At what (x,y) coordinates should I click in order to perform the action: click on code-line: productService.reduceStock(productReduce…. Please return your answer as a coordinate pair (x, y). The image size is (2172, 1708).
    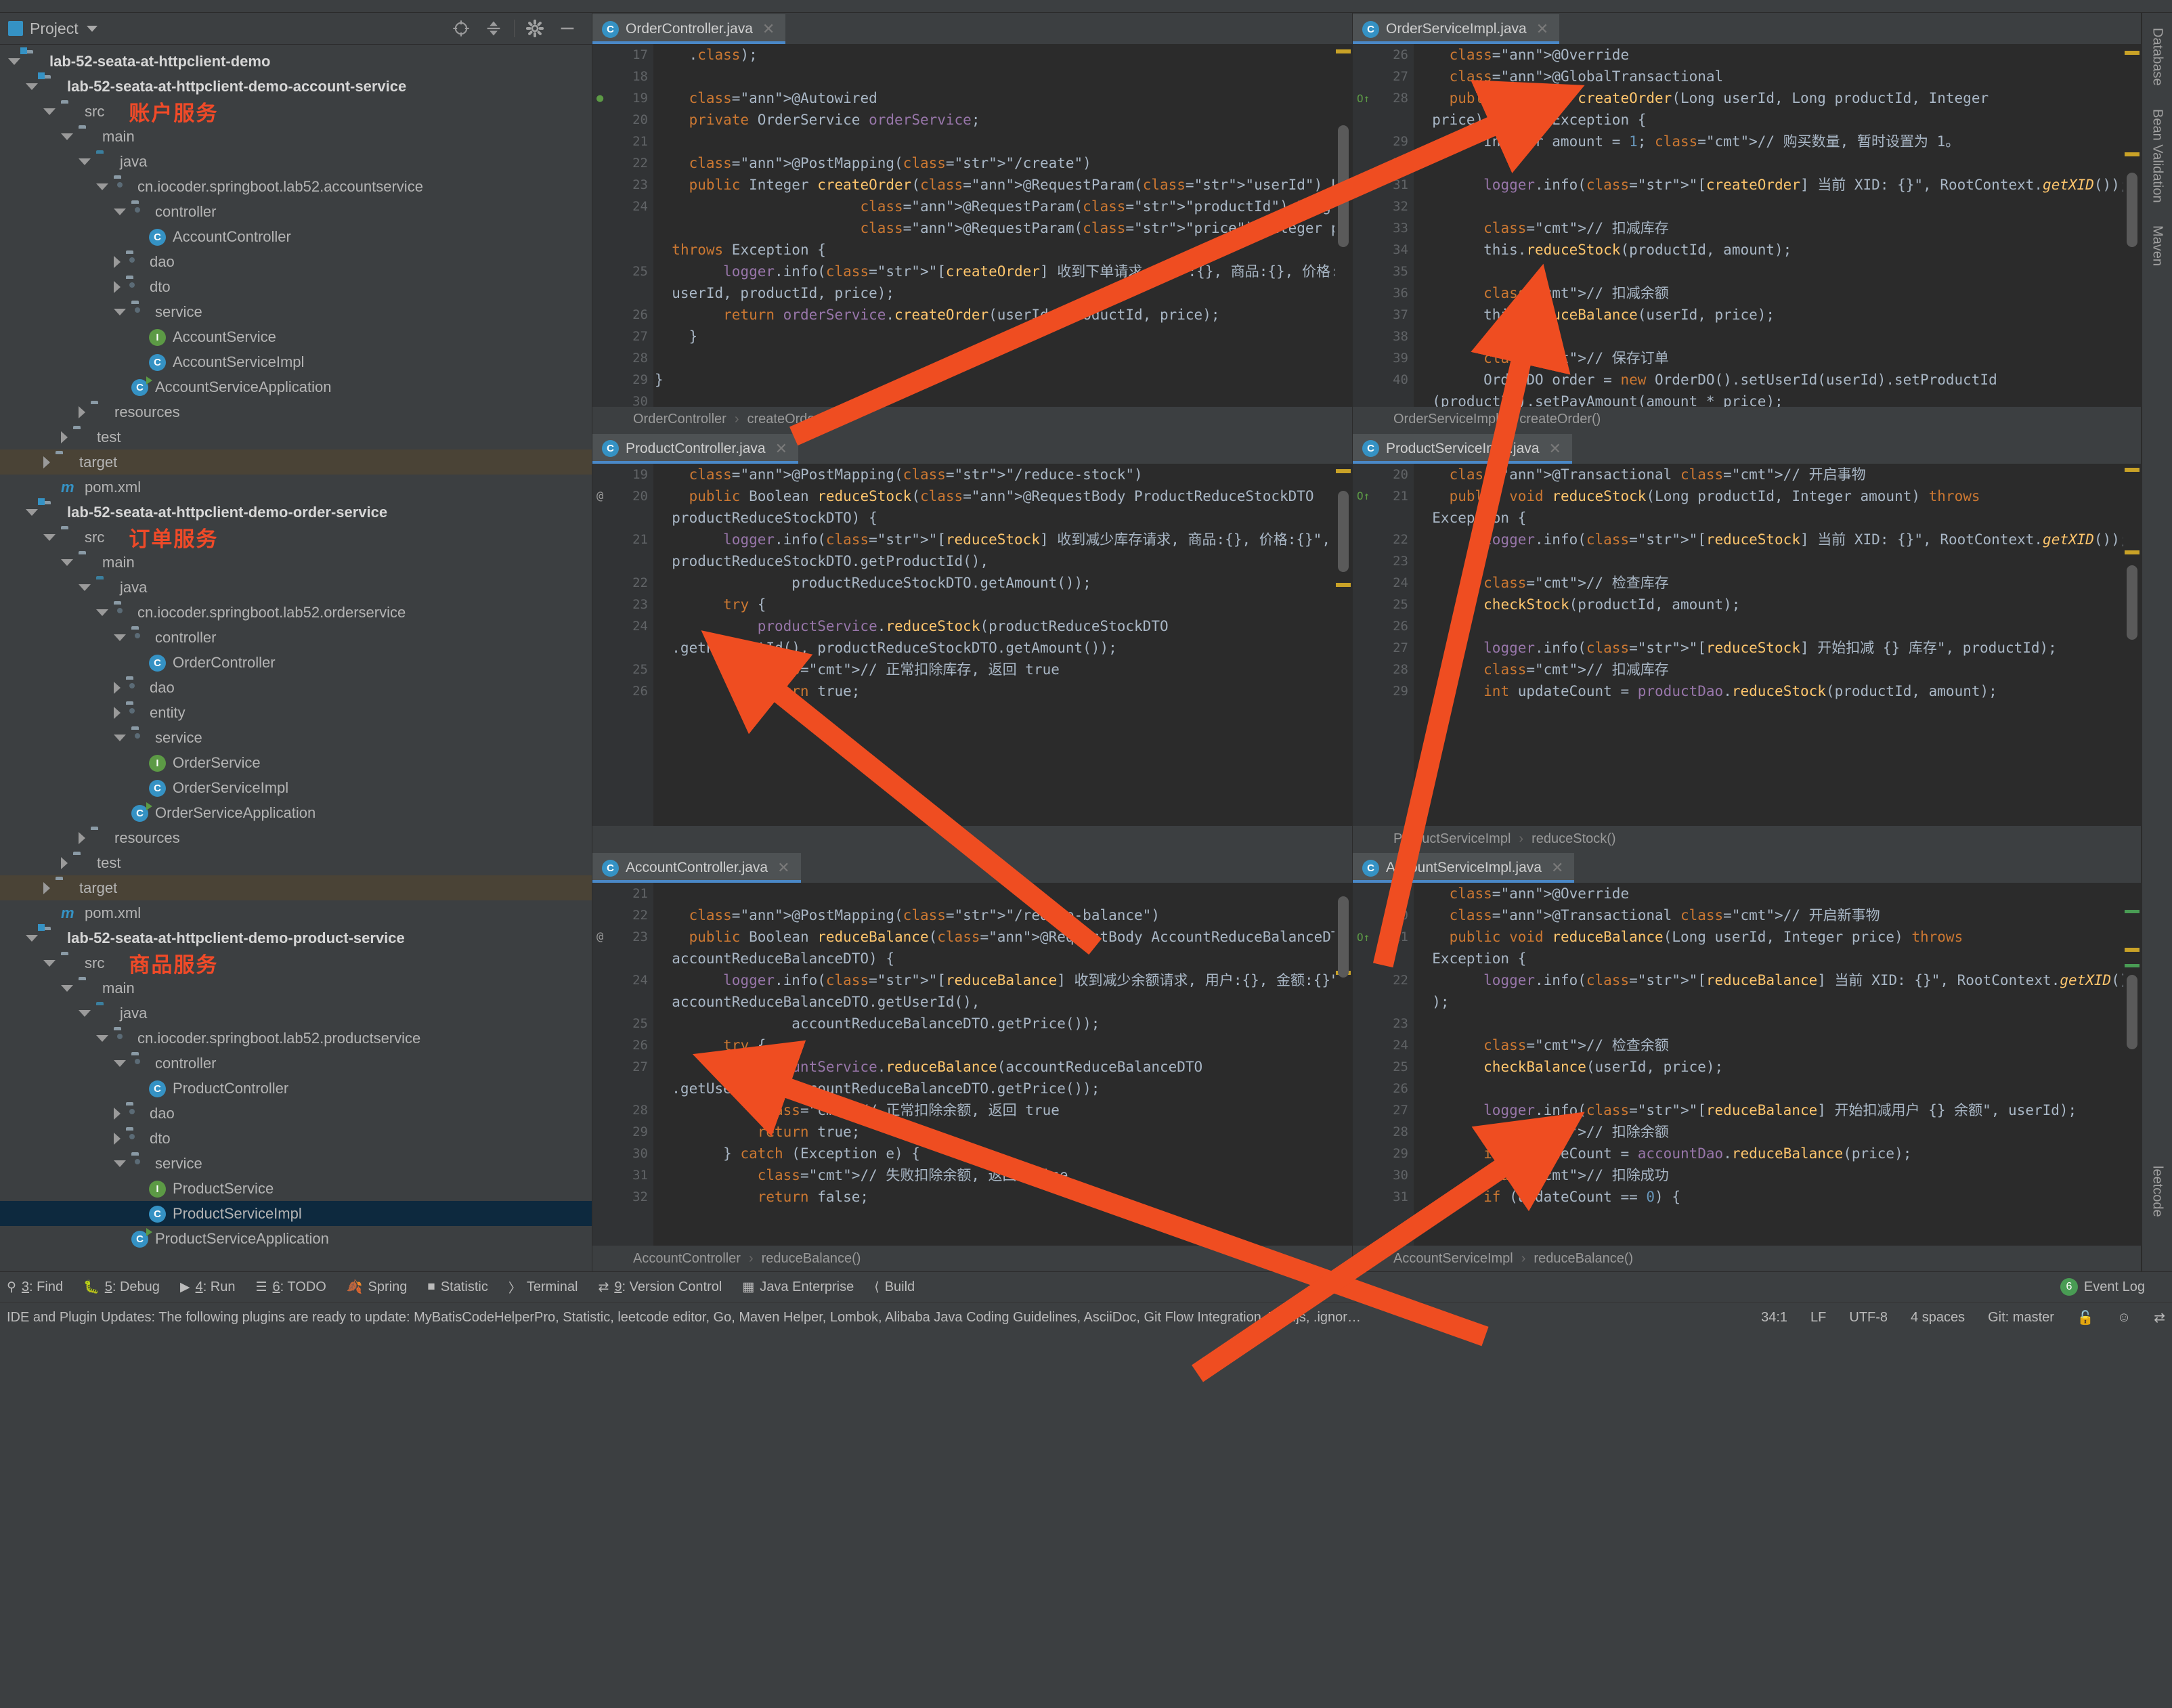
    Looking at the image, I should click on (994, 626).